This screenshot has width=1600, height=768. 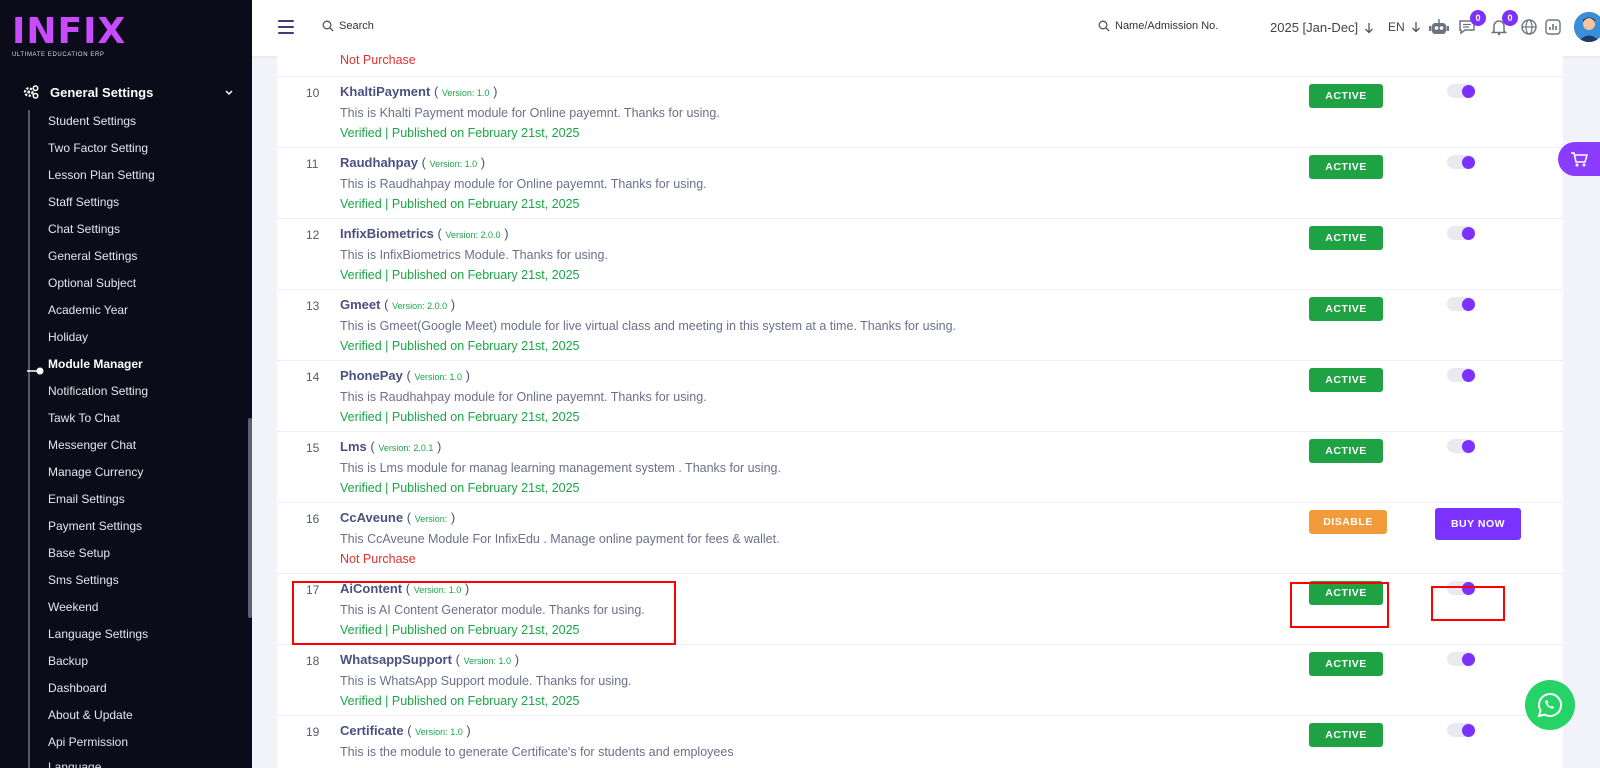 I want to click on language-selector: EN, so click(x=1404, y=27).